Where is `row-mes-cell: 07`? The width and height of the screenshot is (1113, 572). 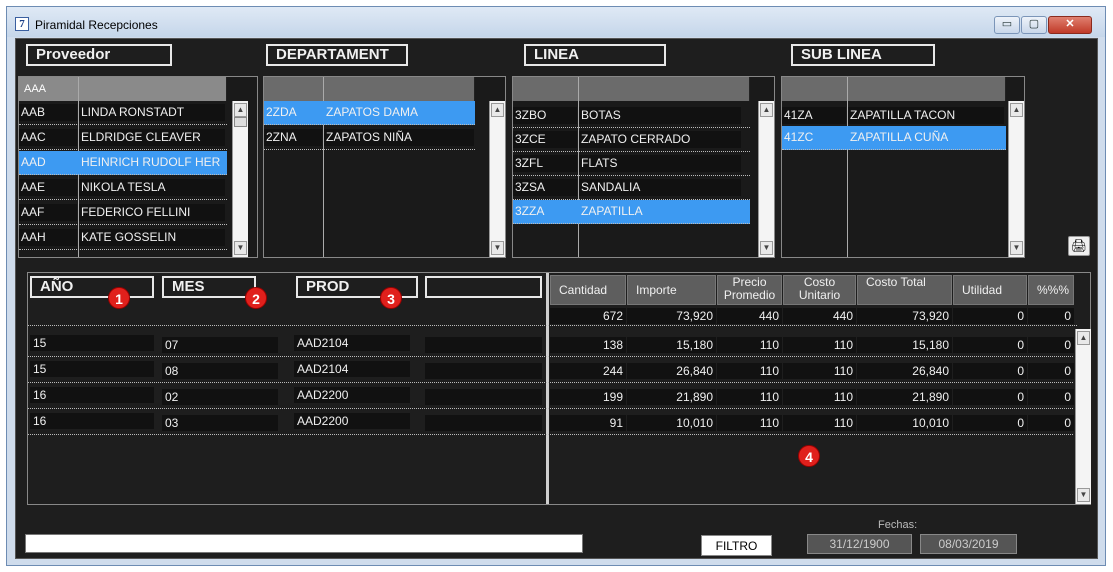
row-mes-cell: 07 is located at coordinates (220, 345).